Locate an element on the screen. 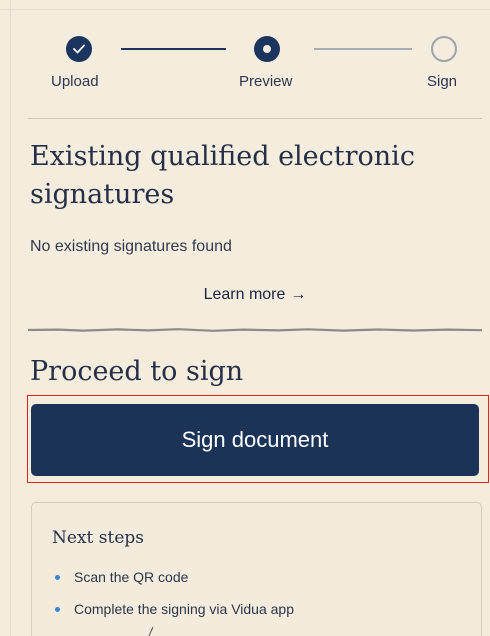 The height and width of the screenshot is (636, 490). proceed-heading: Proceed to sign is located at coordinates (137, 371).